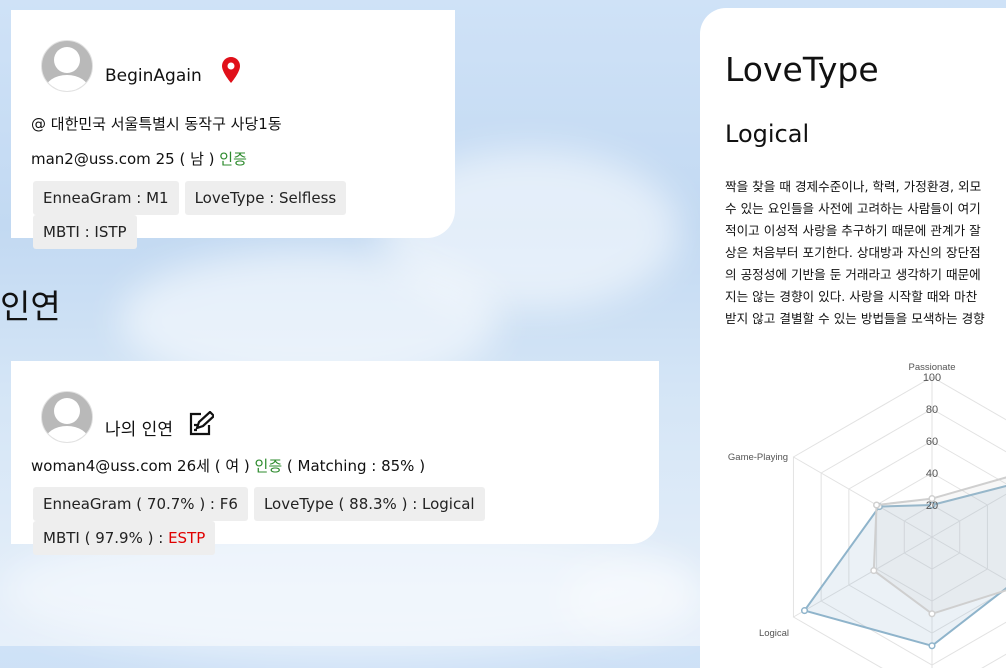 Image resolution: width=1006 pixels, height=668 pixels. I want to click on description-line: 상은 처음부터 포기한다. 상대방과 자신의 장단점, so click(853, 252).